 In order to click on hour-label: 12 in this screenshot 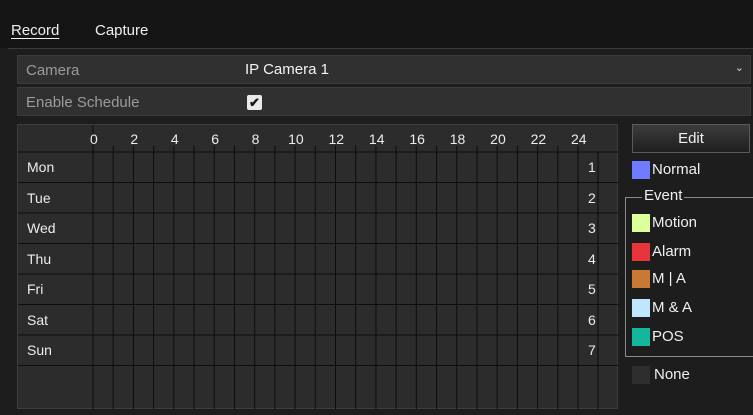, I will do `click(336, 139)`.